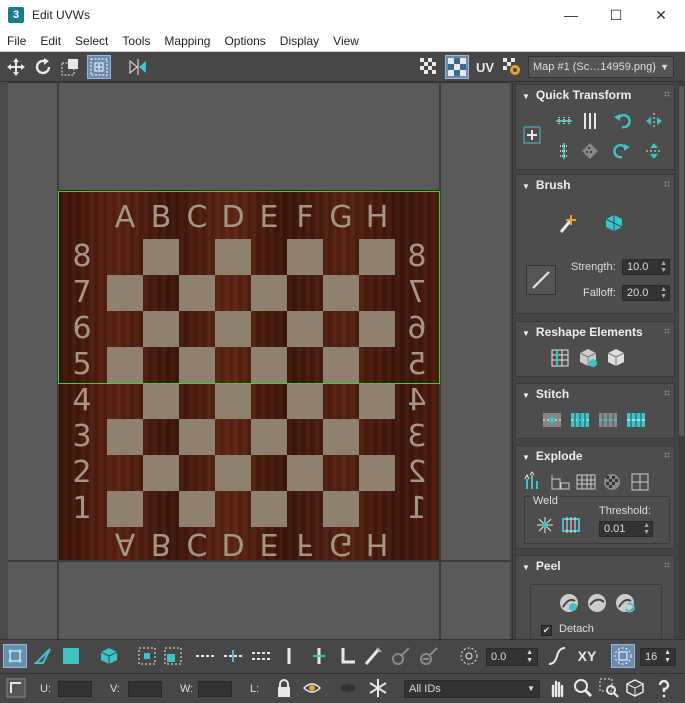  I want to click on vertex-mode-icon, so click(15, 656).